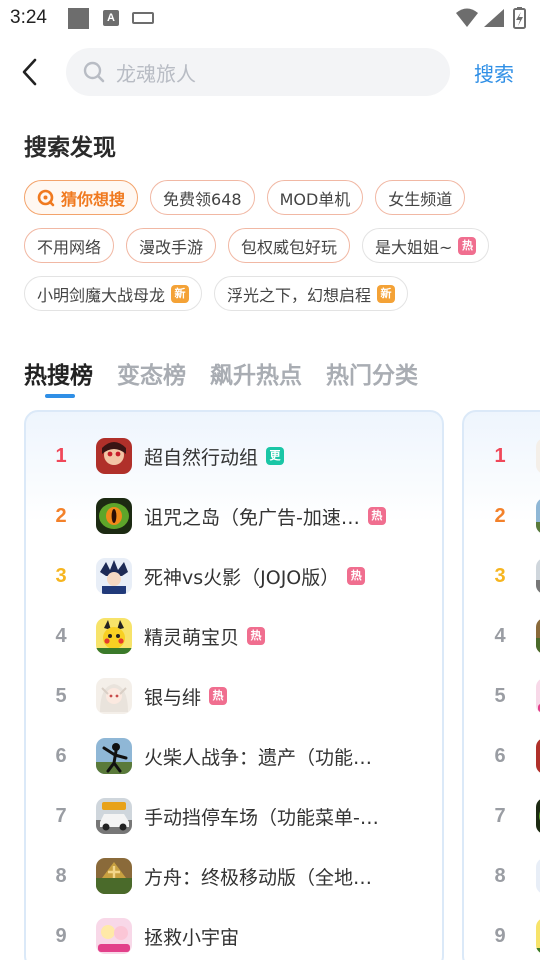 The image size is (540, 960). What do you see at coordinates (234, 636) in the screenshot?
I see `ranking-row: 4 精灵萌宝贝热` at bounding box center [234, 636].